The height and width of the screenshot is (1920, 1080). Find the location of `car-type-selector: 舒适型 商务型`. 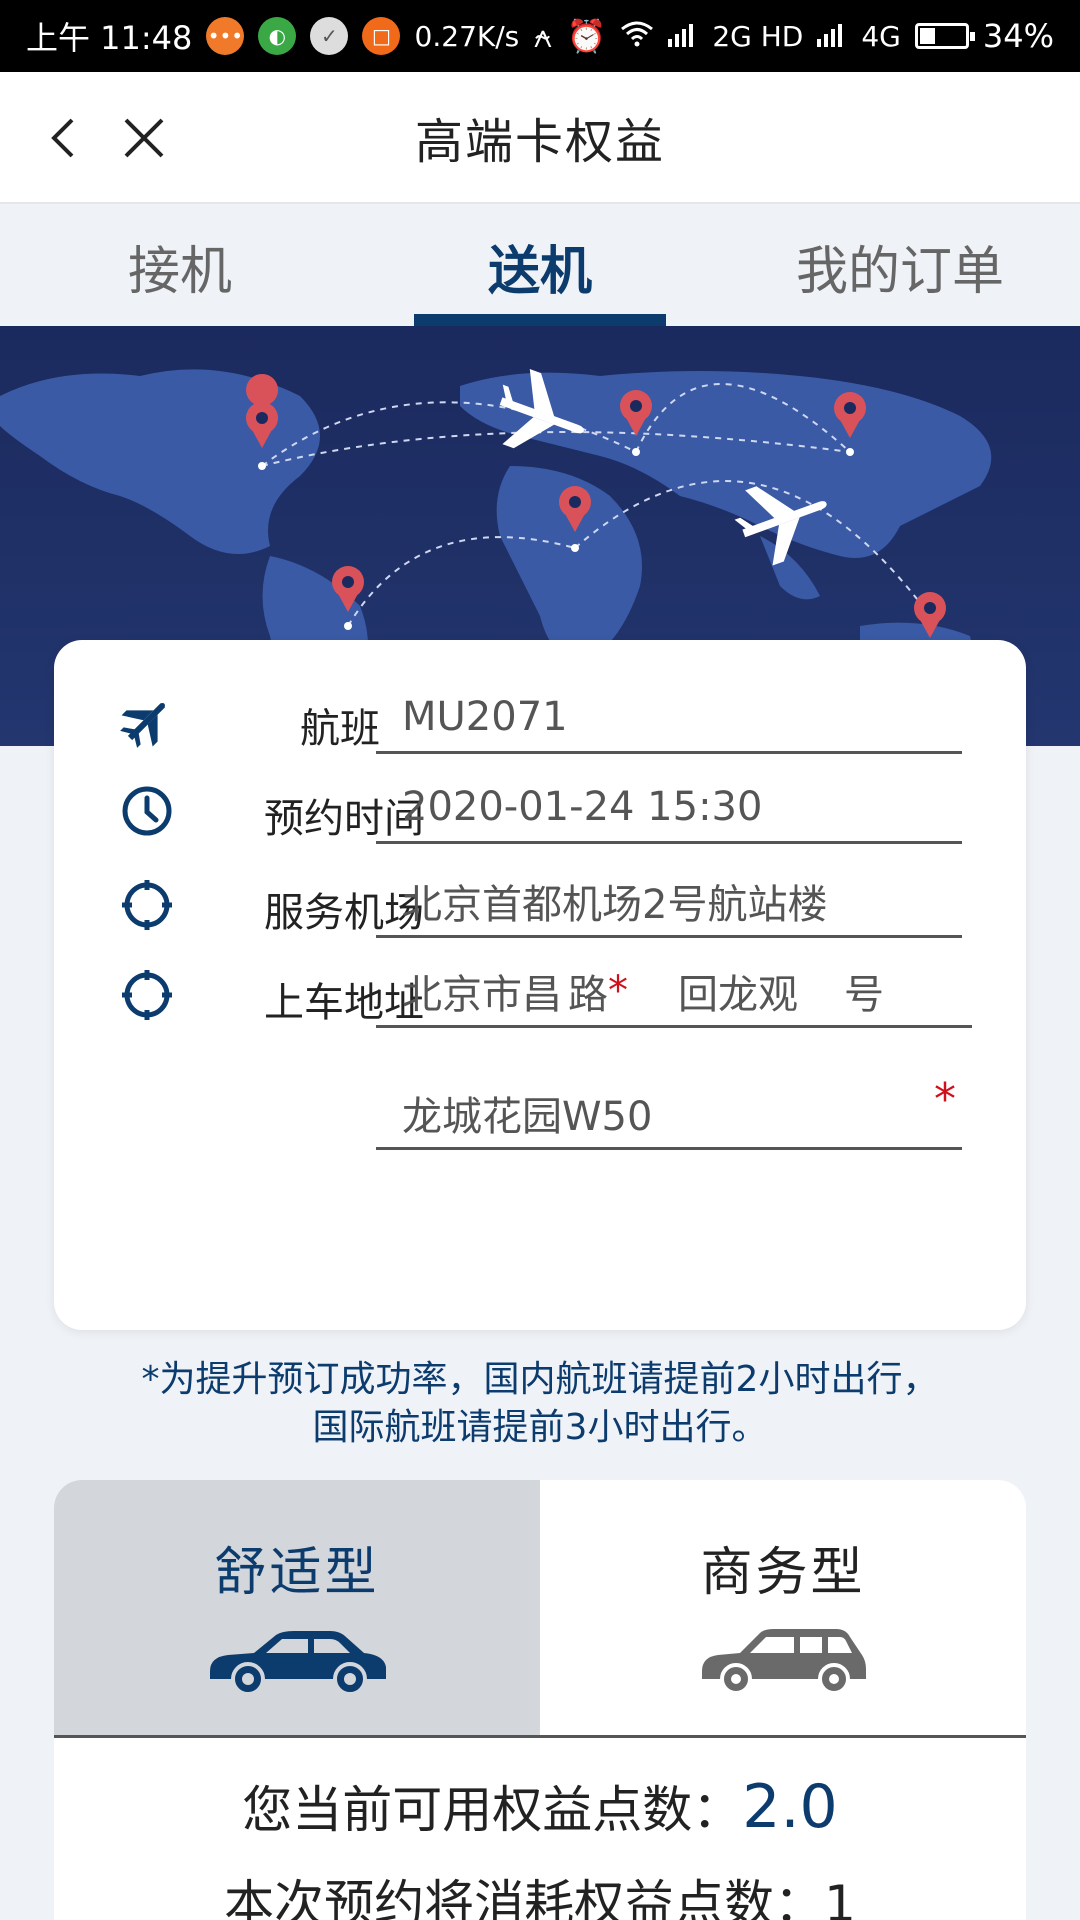

car-type-selector: 舒适型 商务型 is located at coordinates (540, 1609).